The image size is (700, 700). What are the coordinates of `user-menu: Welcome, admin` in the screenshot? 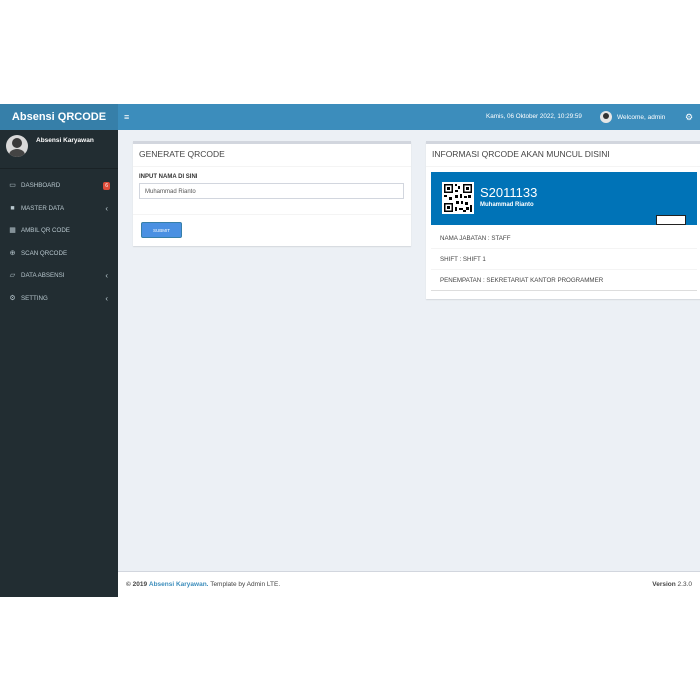 It's located at (632, 117).